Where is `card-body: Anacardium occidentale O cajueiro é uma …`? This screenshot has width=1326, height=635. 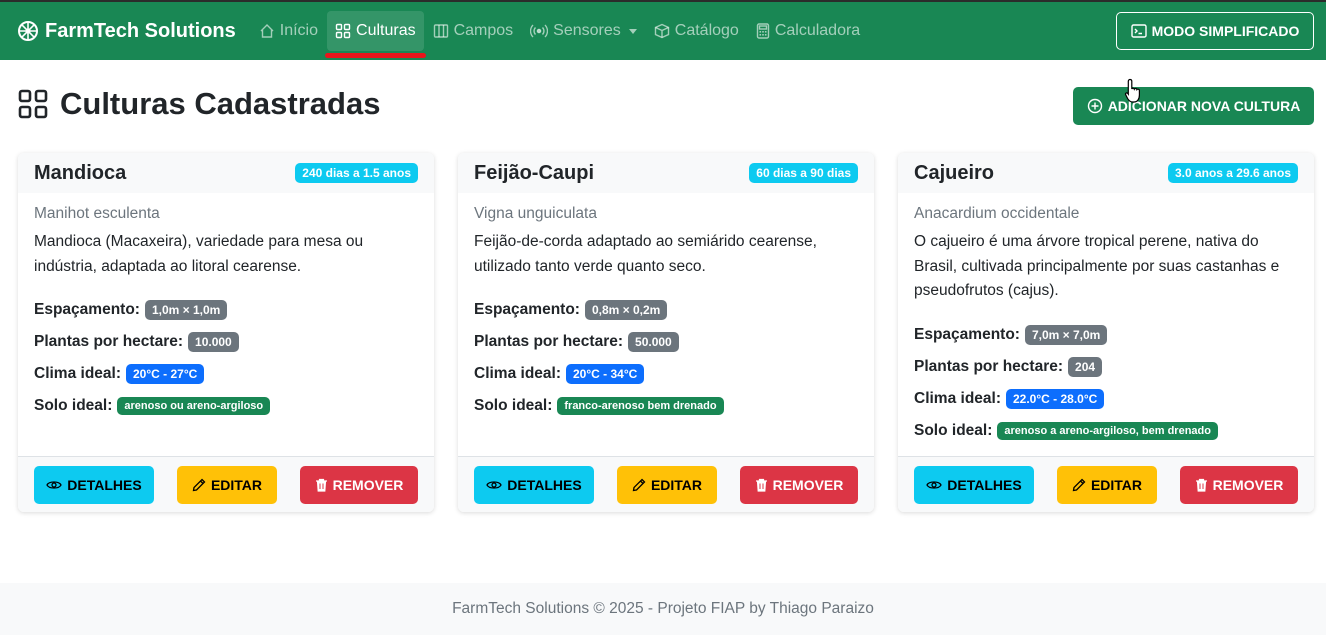
card-body: Anacardium occidentale O cajueiro é uma … is located at coordinates (1106, 320).